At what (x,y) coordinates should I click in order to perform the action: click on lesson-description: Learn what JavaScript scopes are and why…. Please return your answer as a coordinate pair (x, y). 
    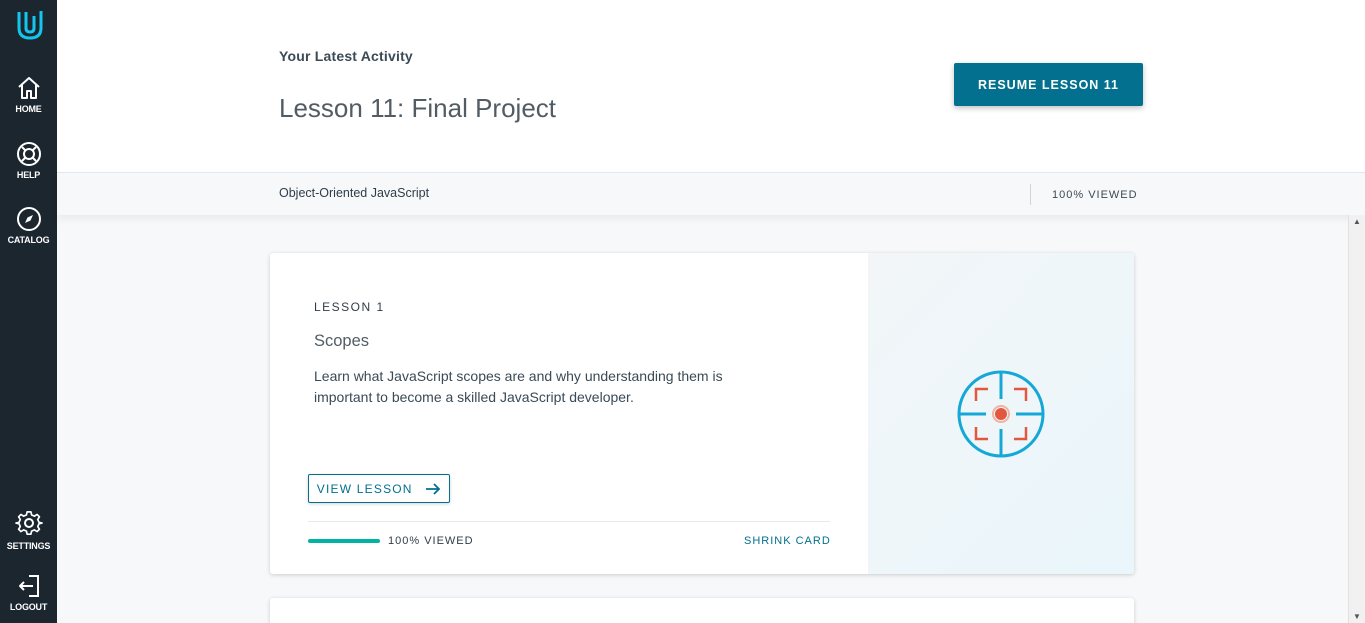
    Looking at the image, I should click on (518, 386).